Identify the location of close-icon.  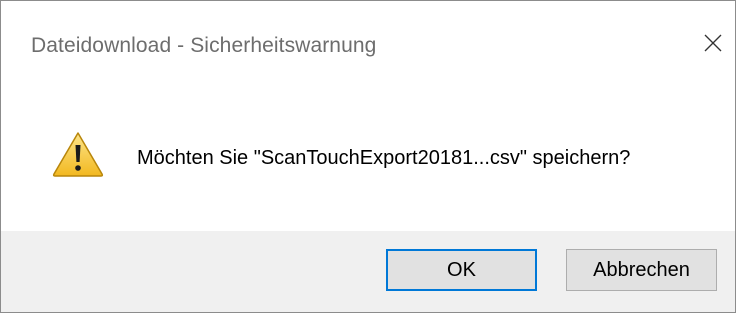
(713, 43).